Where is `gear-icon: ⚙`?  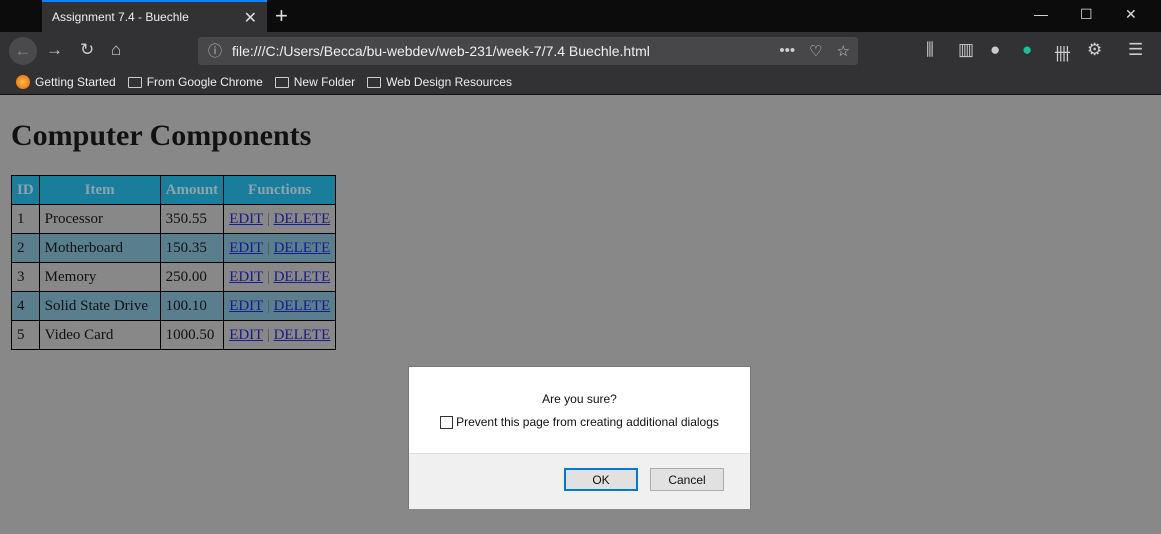 gear-icon: ⚙ is located at coordinates (1094, 50).